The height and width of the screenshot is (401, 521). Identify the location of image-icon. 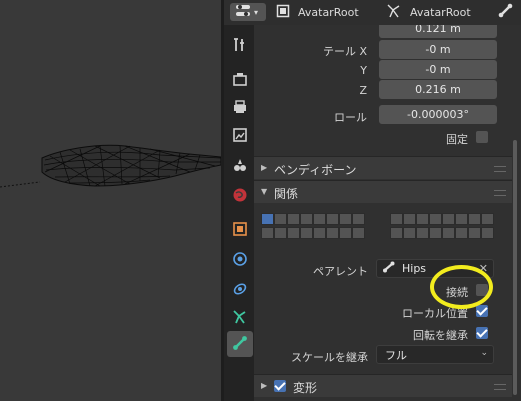
(240, 136).